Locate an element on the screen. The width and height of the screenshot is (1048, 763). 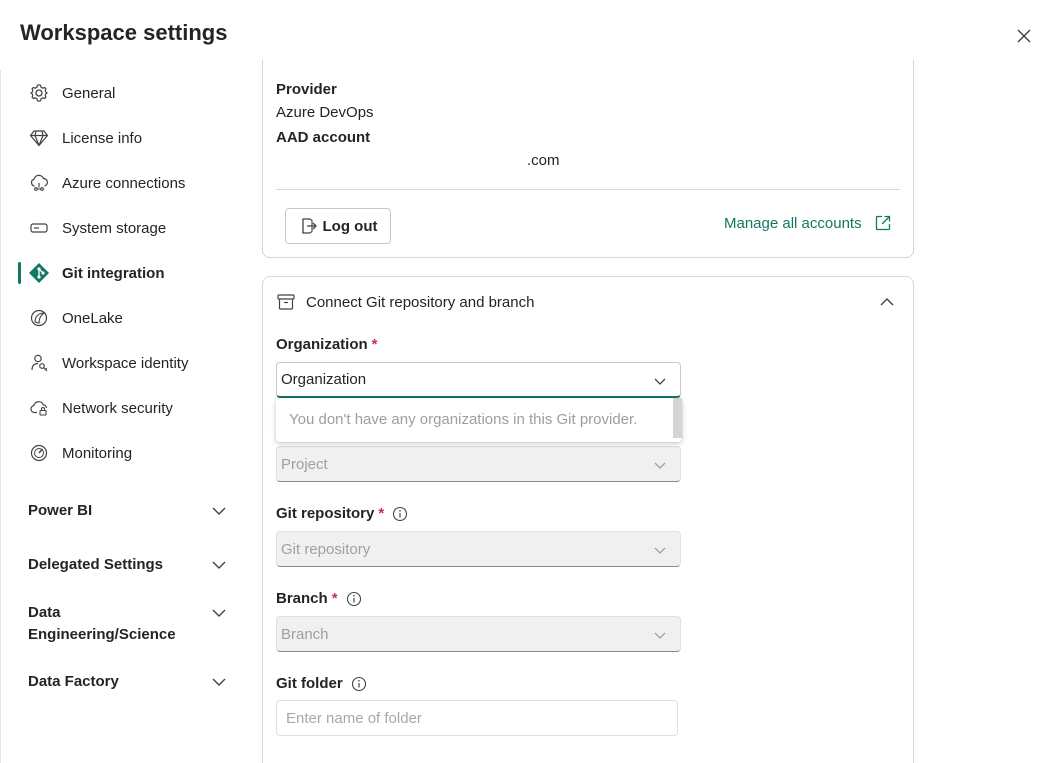
sidebar-item-git-integration: Git integration is located at coordinates (128, 273).